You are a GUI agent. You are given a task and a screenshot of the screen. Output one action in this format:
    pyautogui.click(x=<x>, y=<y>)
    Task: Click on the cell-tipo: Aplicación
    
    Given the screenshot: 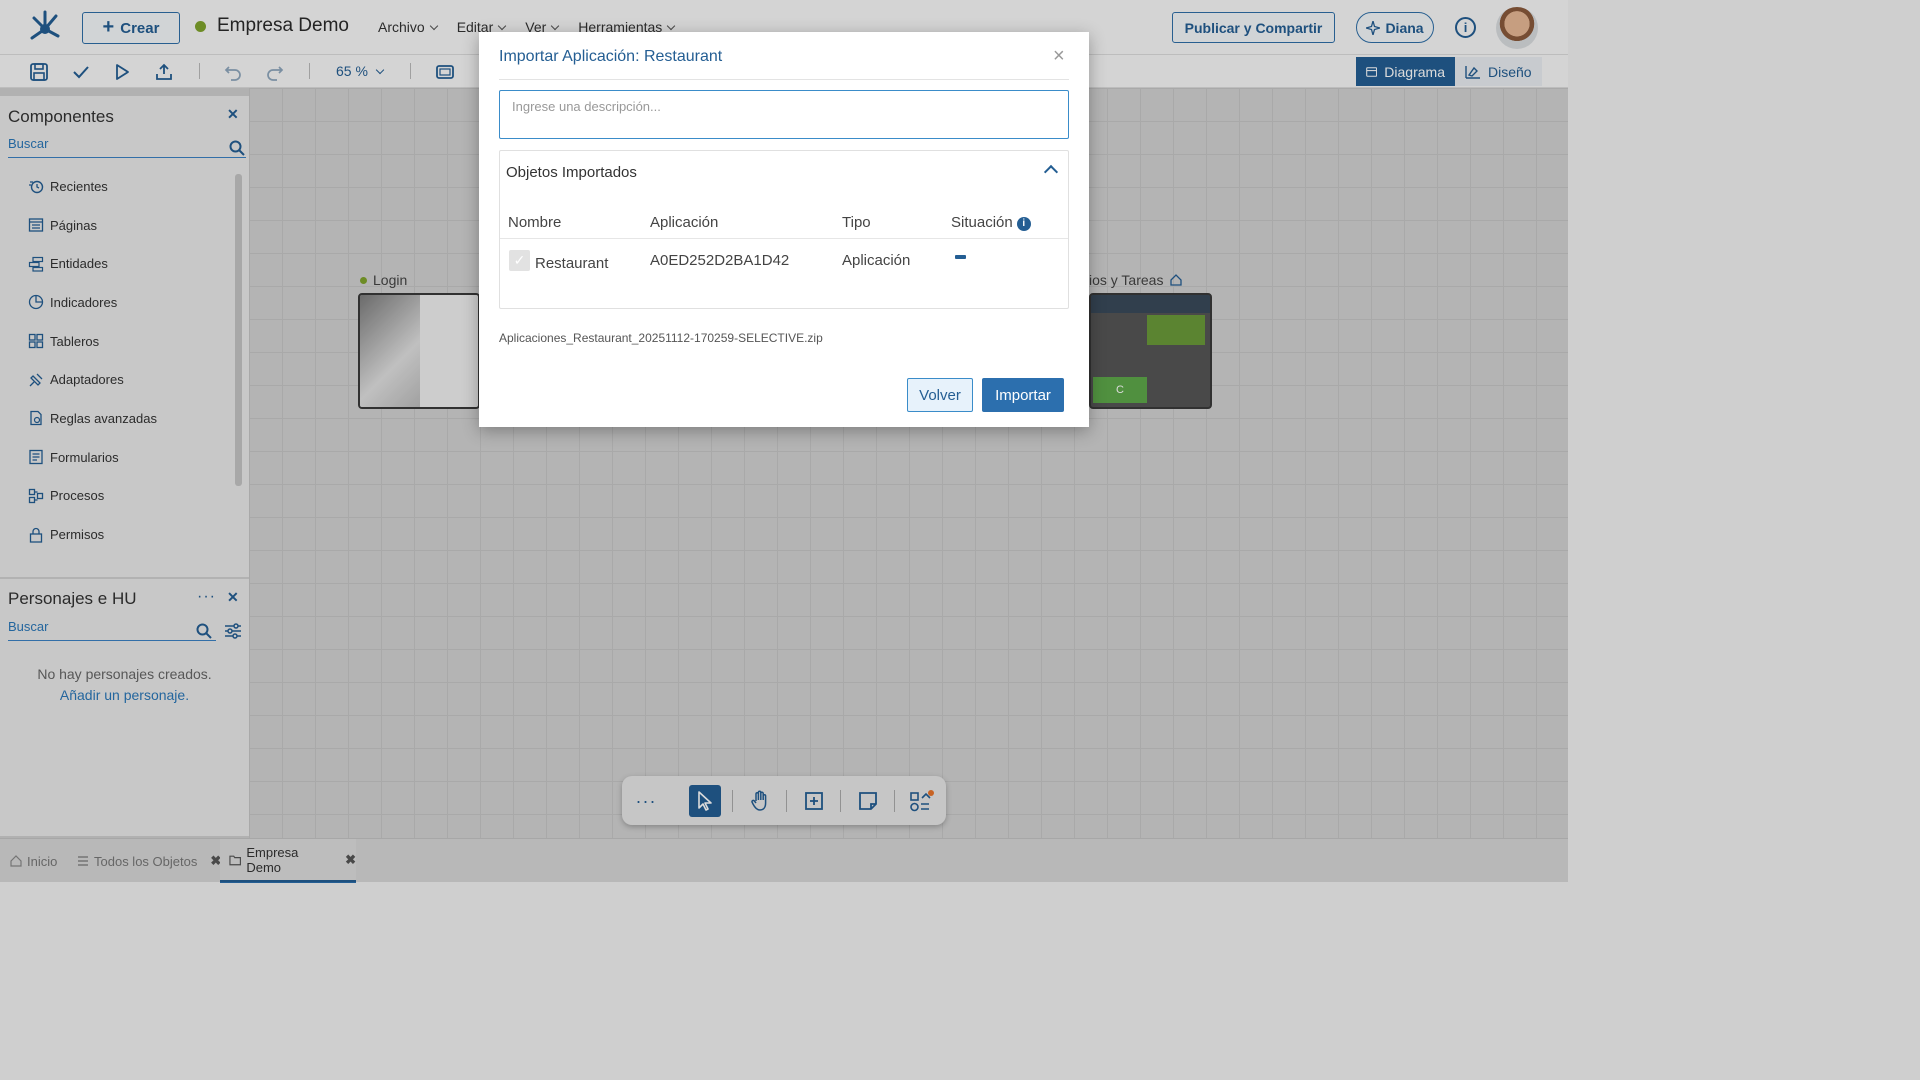 What is the action you would take?
    pyautogui.click(x=876, y=260)
    